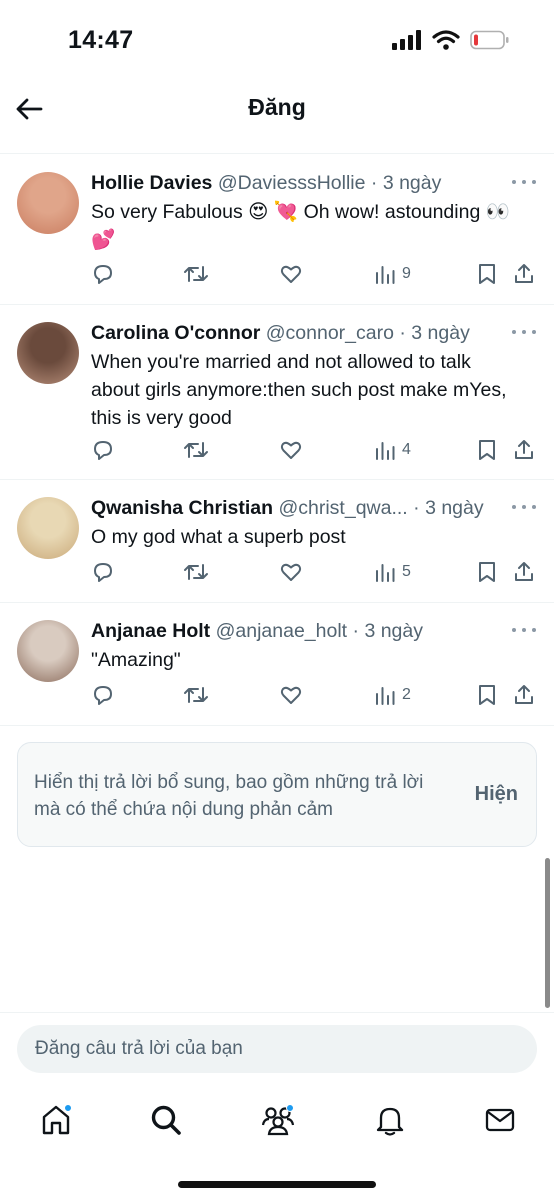 The image size is (554, 1200). I want to click on wifi-icon, so click(446, 40).